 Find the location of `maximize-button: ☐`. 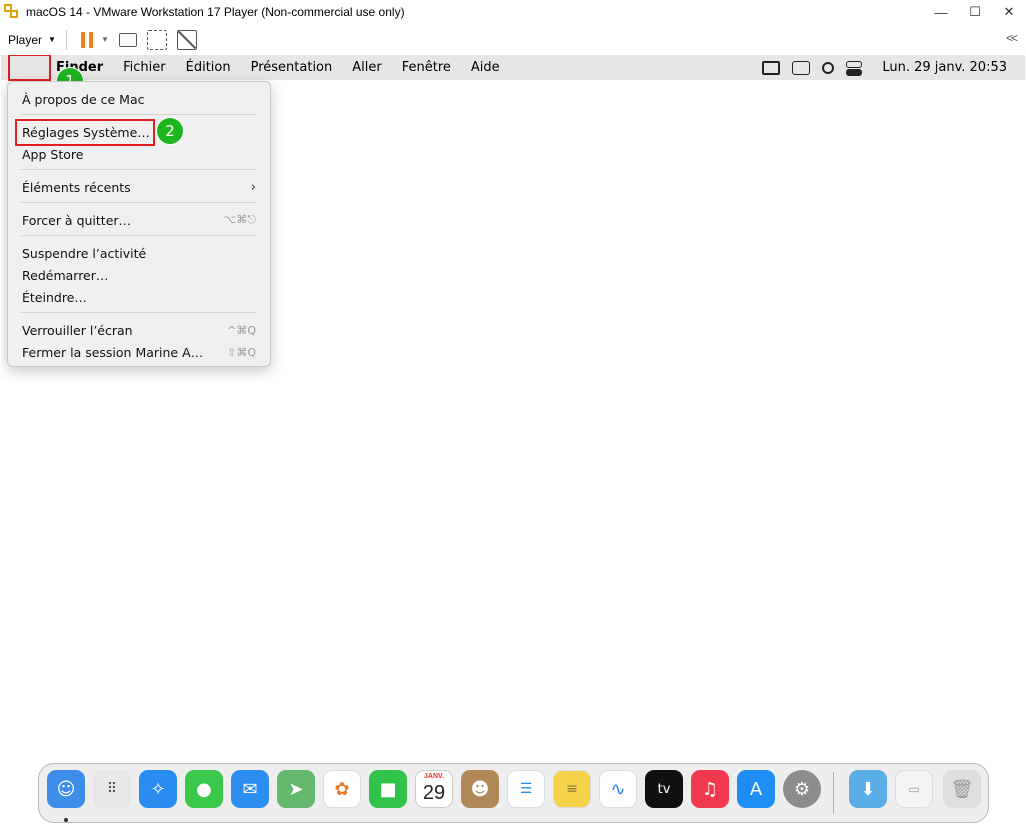

maximize-button: ☐ is located at coordinates (975, 12).